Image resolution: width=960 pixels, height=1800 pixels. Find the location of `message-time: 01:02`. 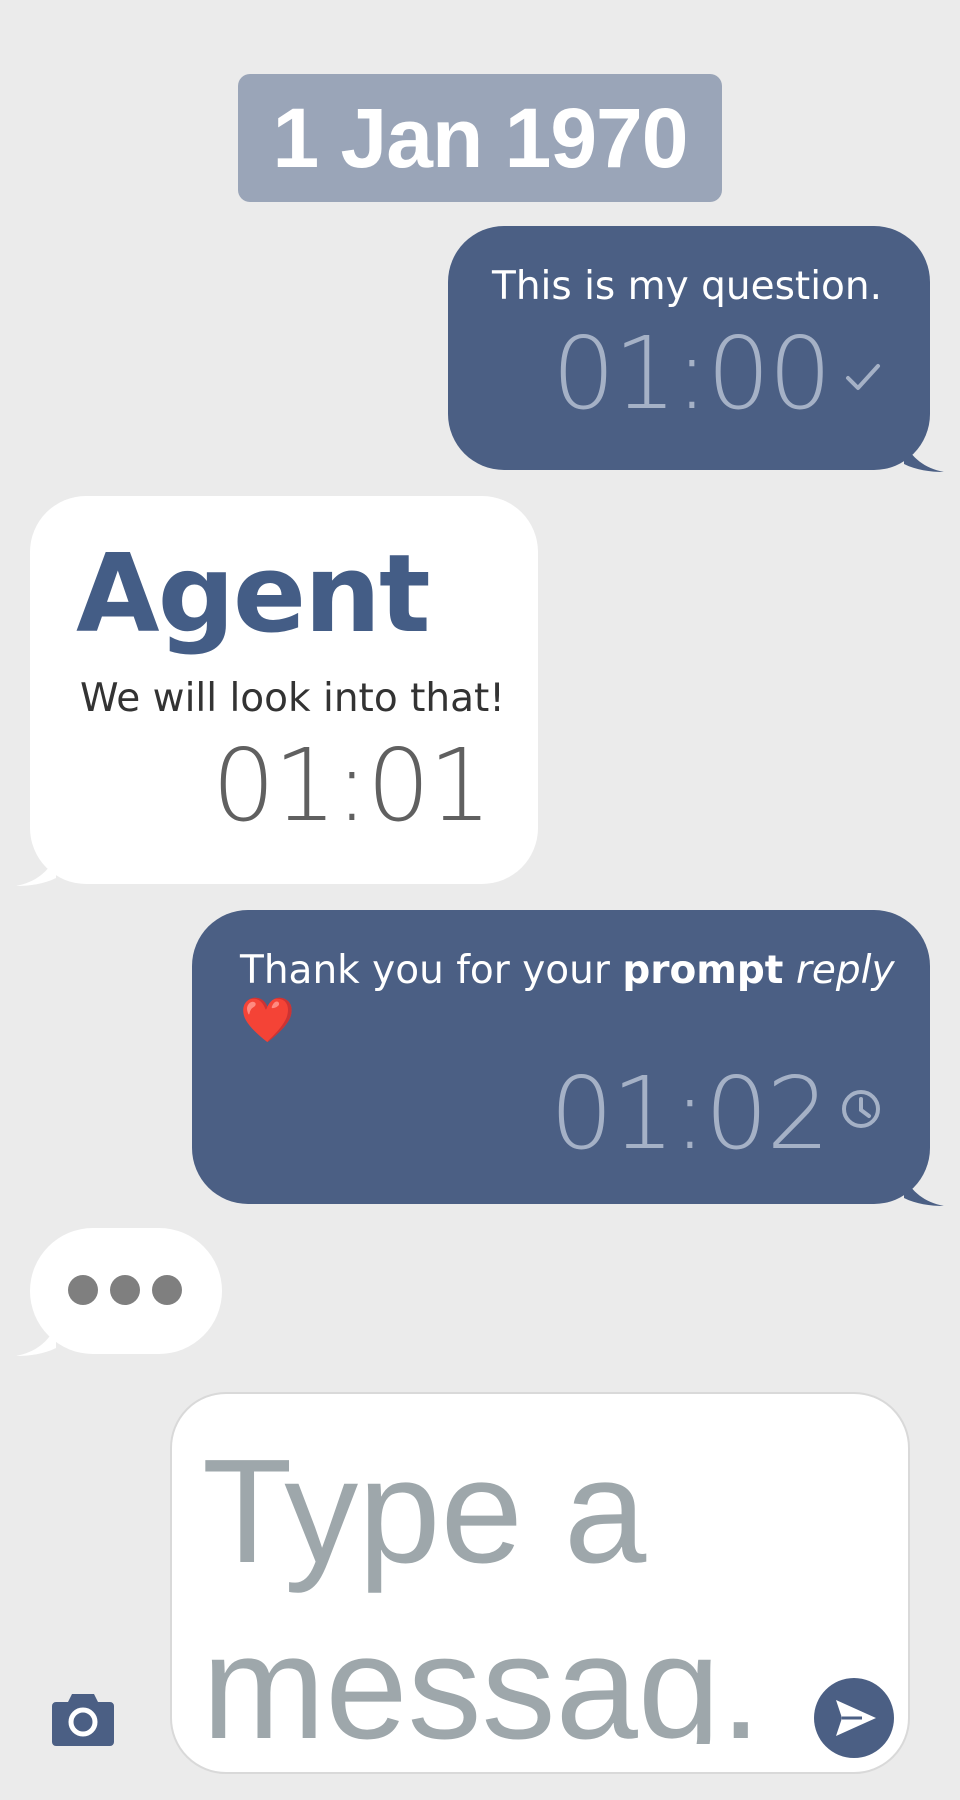

message-time: 01:02 is located at coordinates (689, 1113).